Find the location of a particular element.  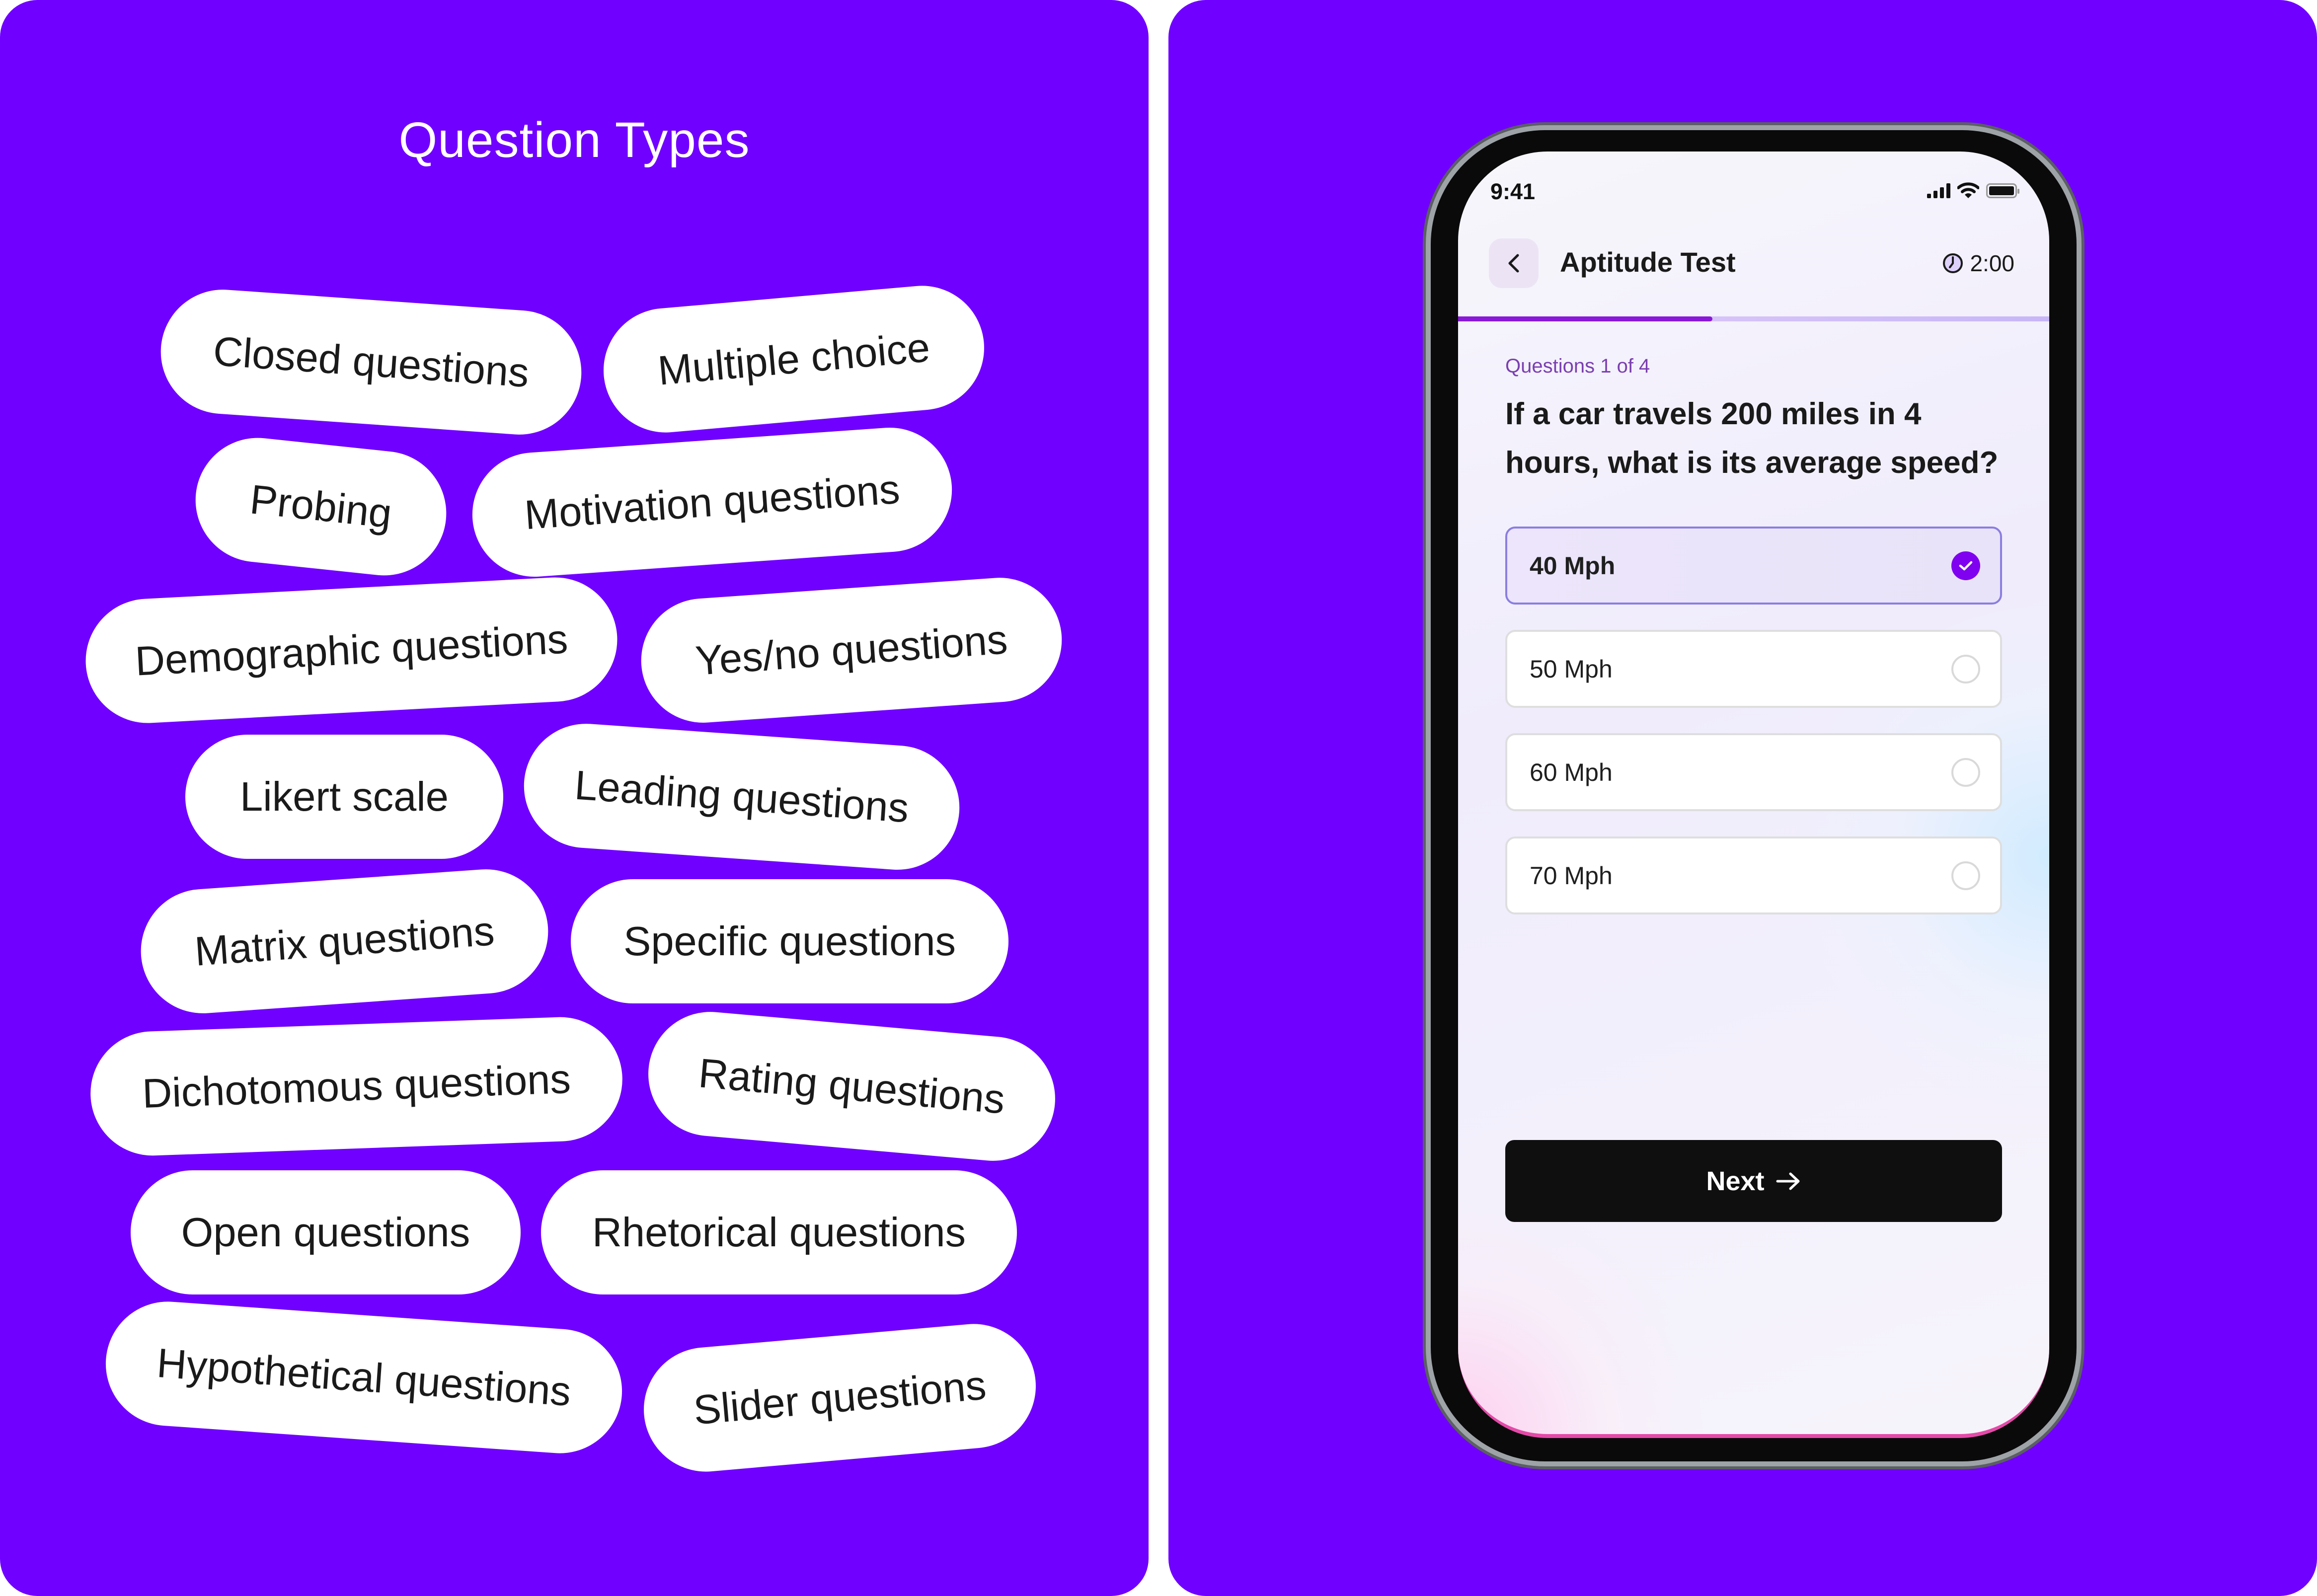

pill-open-questions: Open questions is located at coordinates (326, 1232).